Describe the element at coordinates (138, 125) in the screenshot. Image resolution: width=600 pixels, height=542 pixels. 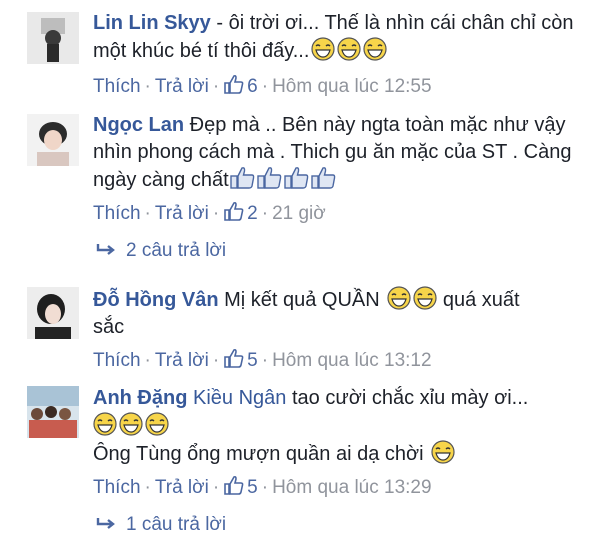
I see `comment-author: Ngọc Lan` at that location.